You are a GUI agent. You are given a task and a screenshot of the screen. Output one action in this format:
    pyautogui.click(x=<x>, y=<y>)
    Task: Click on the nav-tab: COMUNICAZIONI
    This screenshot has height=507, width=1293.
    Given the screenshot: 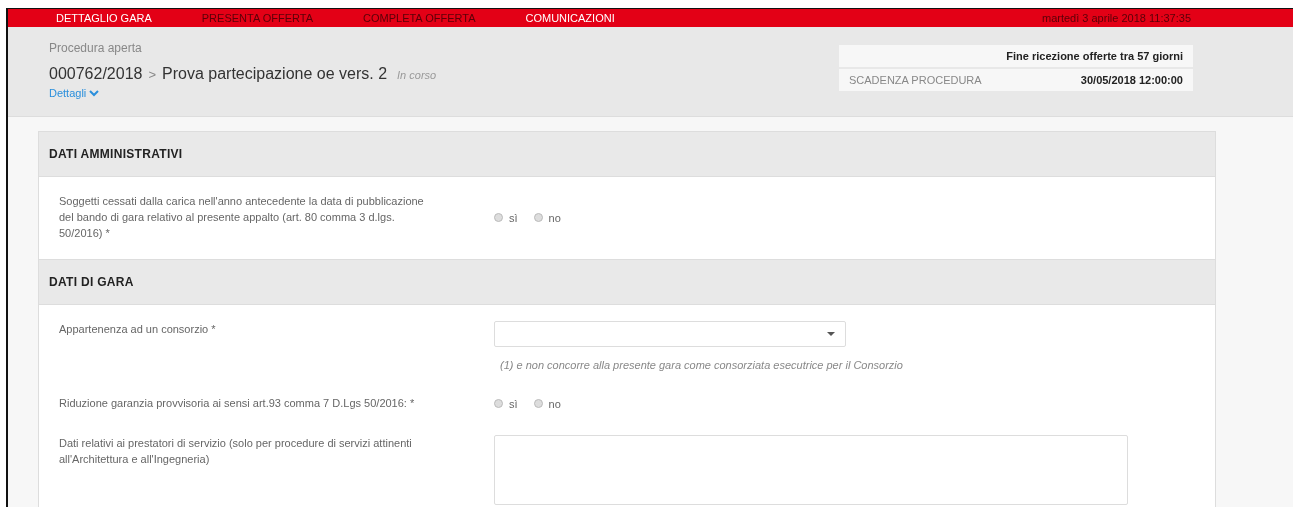 What is the action you would take?
    pyautogui.click(x=570, y=18)
    